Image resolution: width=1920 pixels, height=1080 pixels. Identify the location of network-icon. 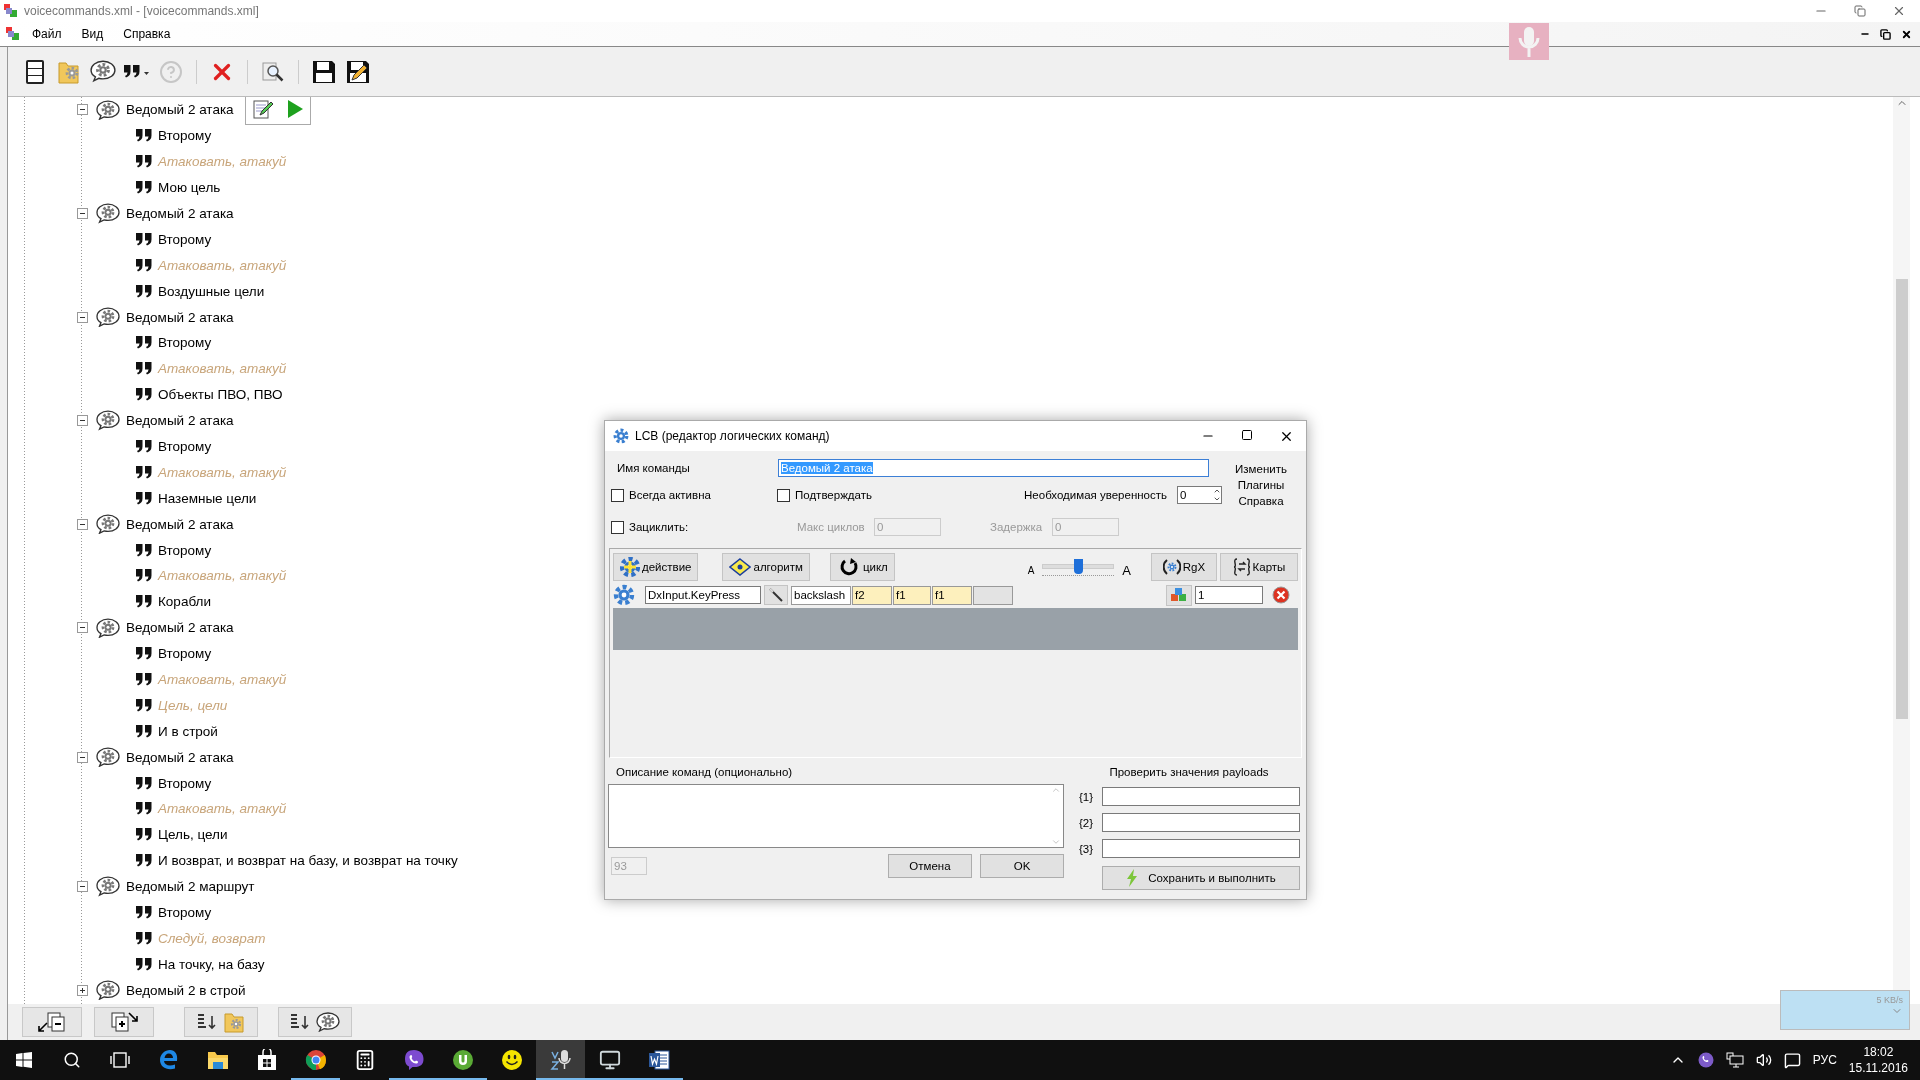
(1734, 1060).